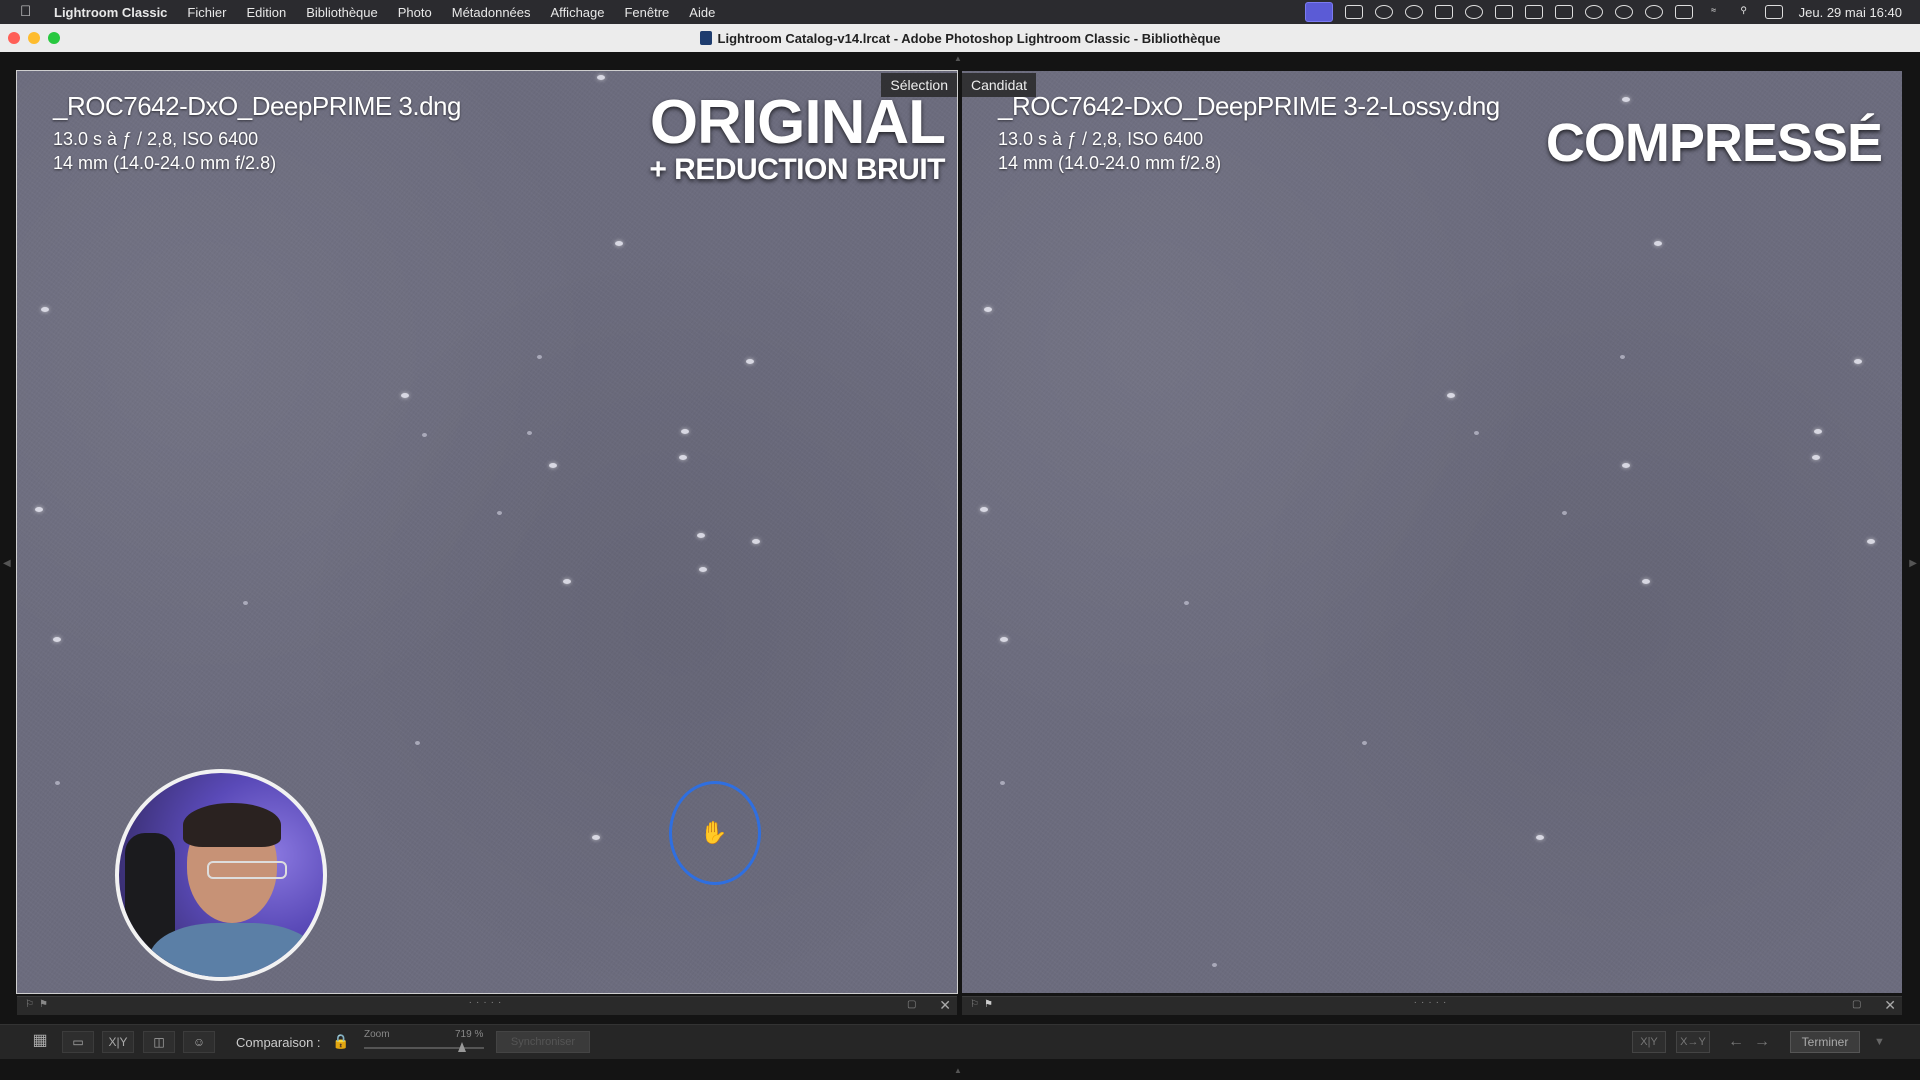 Image resolution: width=1920 pixels, height=1080 pixels. What do you see at coordinates (491, 12) in the screenshot?
I see `menu-metadonnees: Métadonnées` at bounding box center [491, 12].